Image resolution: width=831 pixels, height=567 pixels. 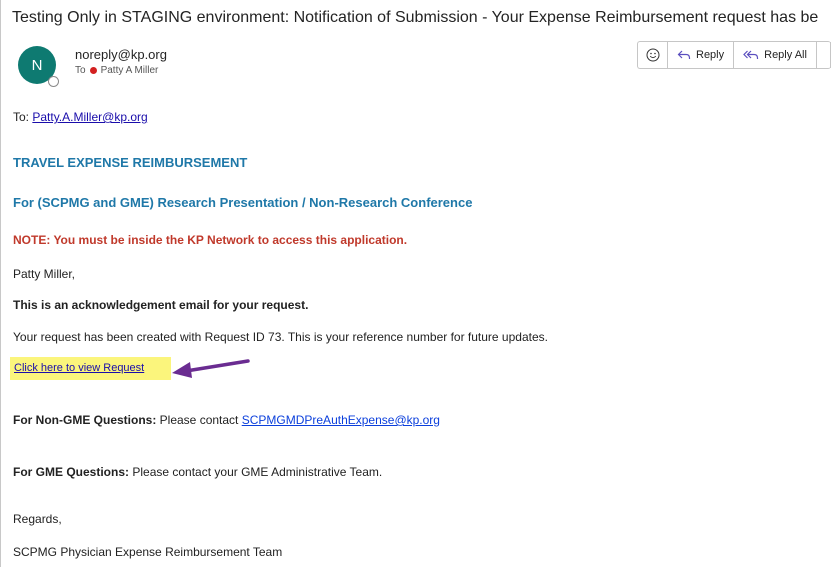 What do you see at coordinates (130, 162) in the screenshot?
I see `heading-travel-expense: TRAVEL EXPENSE REIMBURSEMENT` at bounding box center [130, 162].